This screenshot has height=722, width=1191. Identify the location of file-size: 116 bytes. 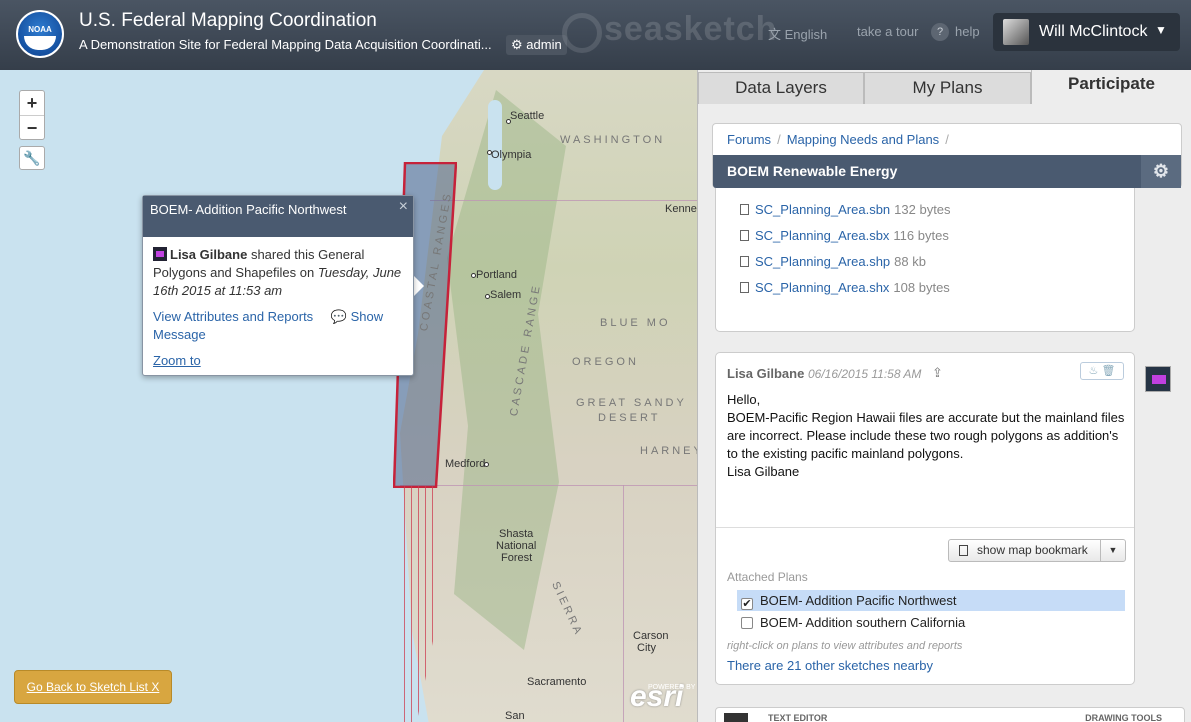
(921, 235).